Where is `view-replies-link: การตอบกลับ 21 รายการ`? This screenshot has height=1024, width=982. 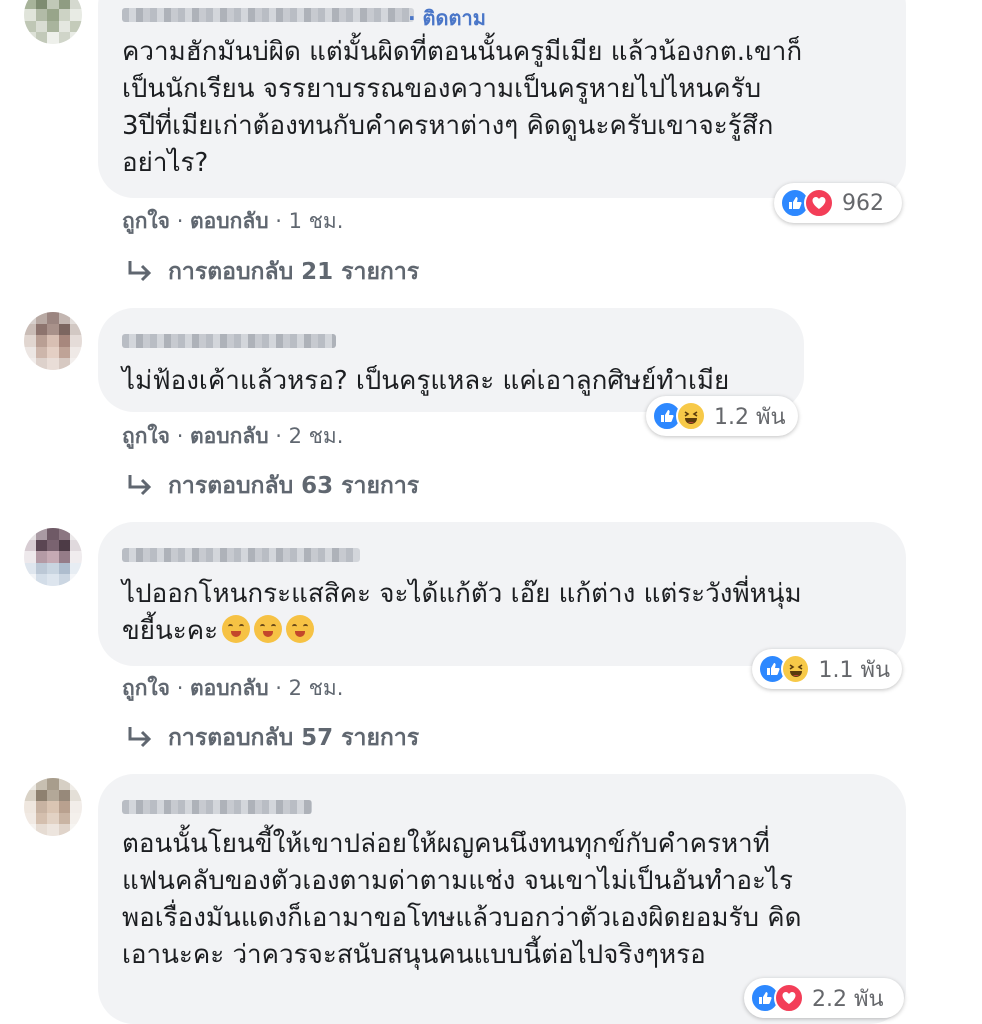
view-replies-link: การตอบกลับ 21 รายการ is located at coordinates (272, 272).